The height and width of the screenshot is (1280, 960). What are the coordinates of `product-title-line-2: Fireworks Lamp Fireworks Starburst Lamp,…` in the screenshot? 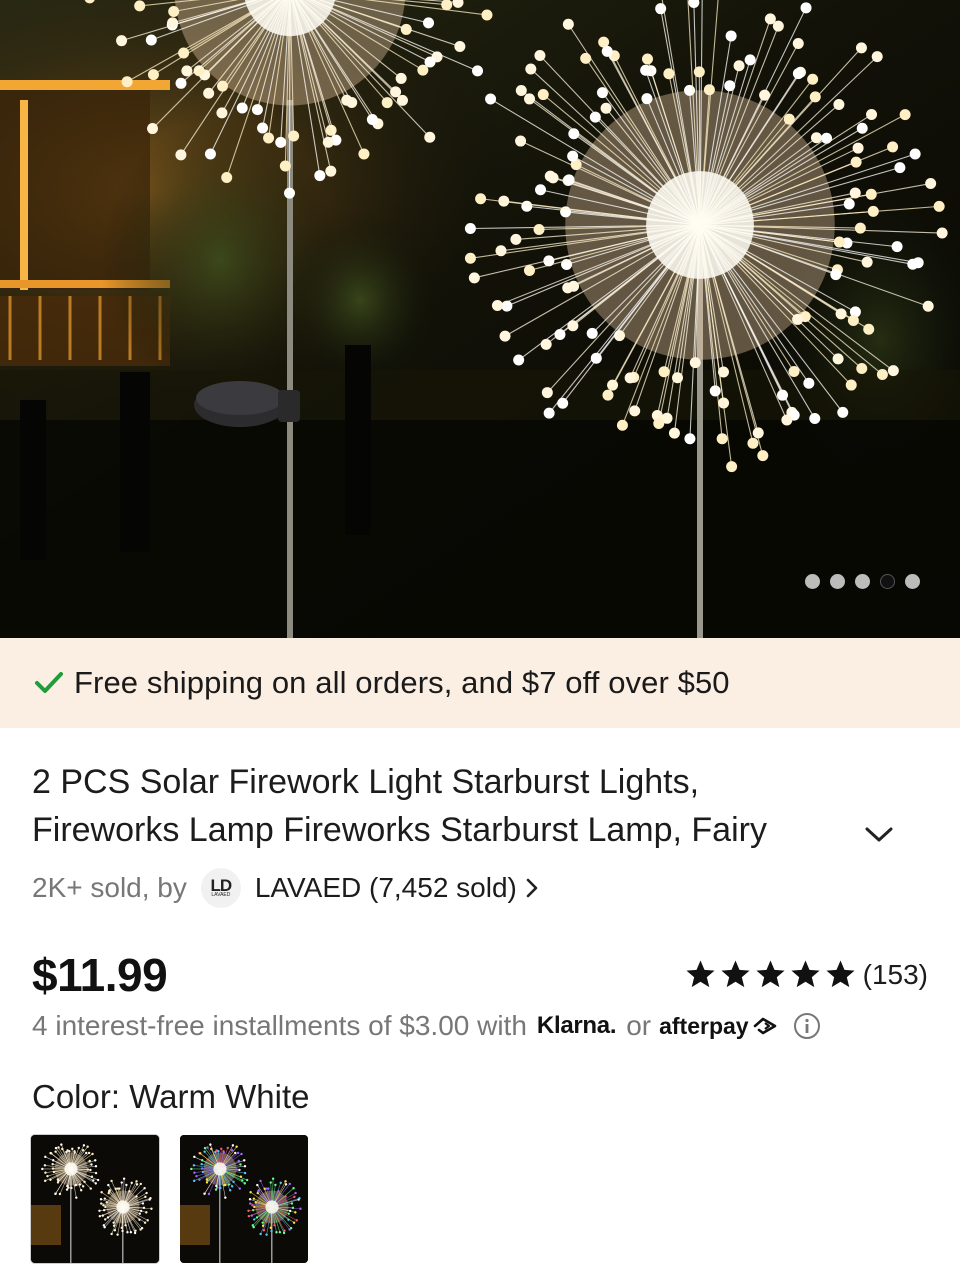 It's located at (399, 830).